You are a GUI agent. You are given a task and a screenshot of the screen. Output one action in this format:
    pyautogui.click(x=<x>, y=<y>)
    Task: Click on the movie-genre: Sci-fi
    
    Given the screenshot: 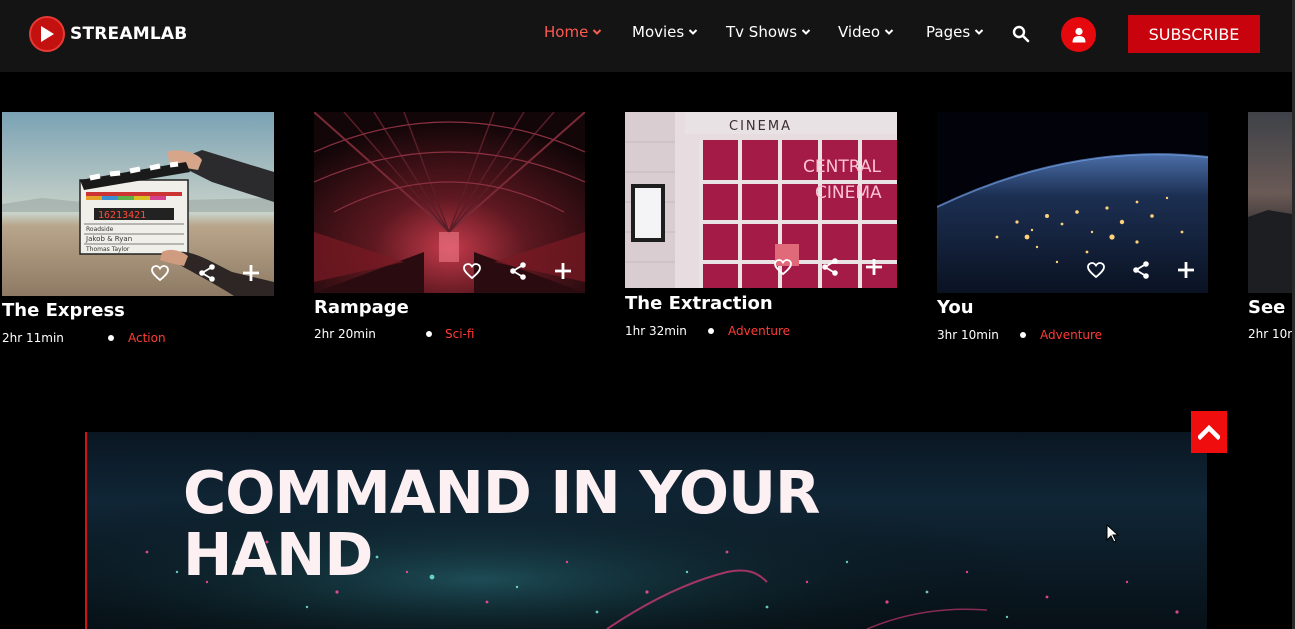 What is the action you would take?
    pyautogui.click(x=459, y=334)
    